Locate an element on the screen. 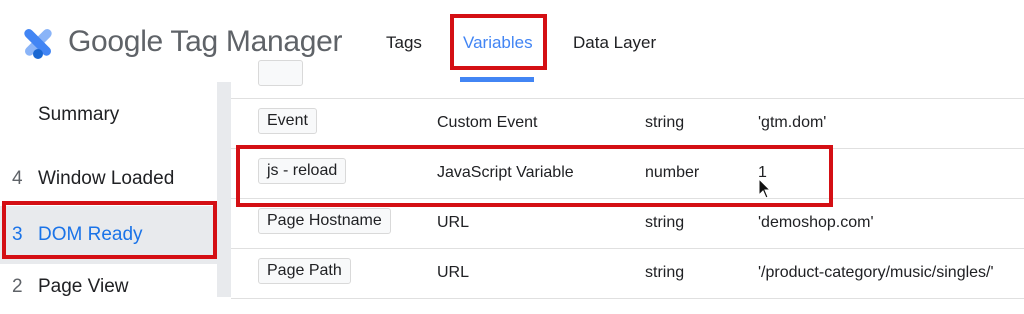 This screenshot has width=1024, height=314. dom-ready-highlight-box is located at coordinates (109, 230).